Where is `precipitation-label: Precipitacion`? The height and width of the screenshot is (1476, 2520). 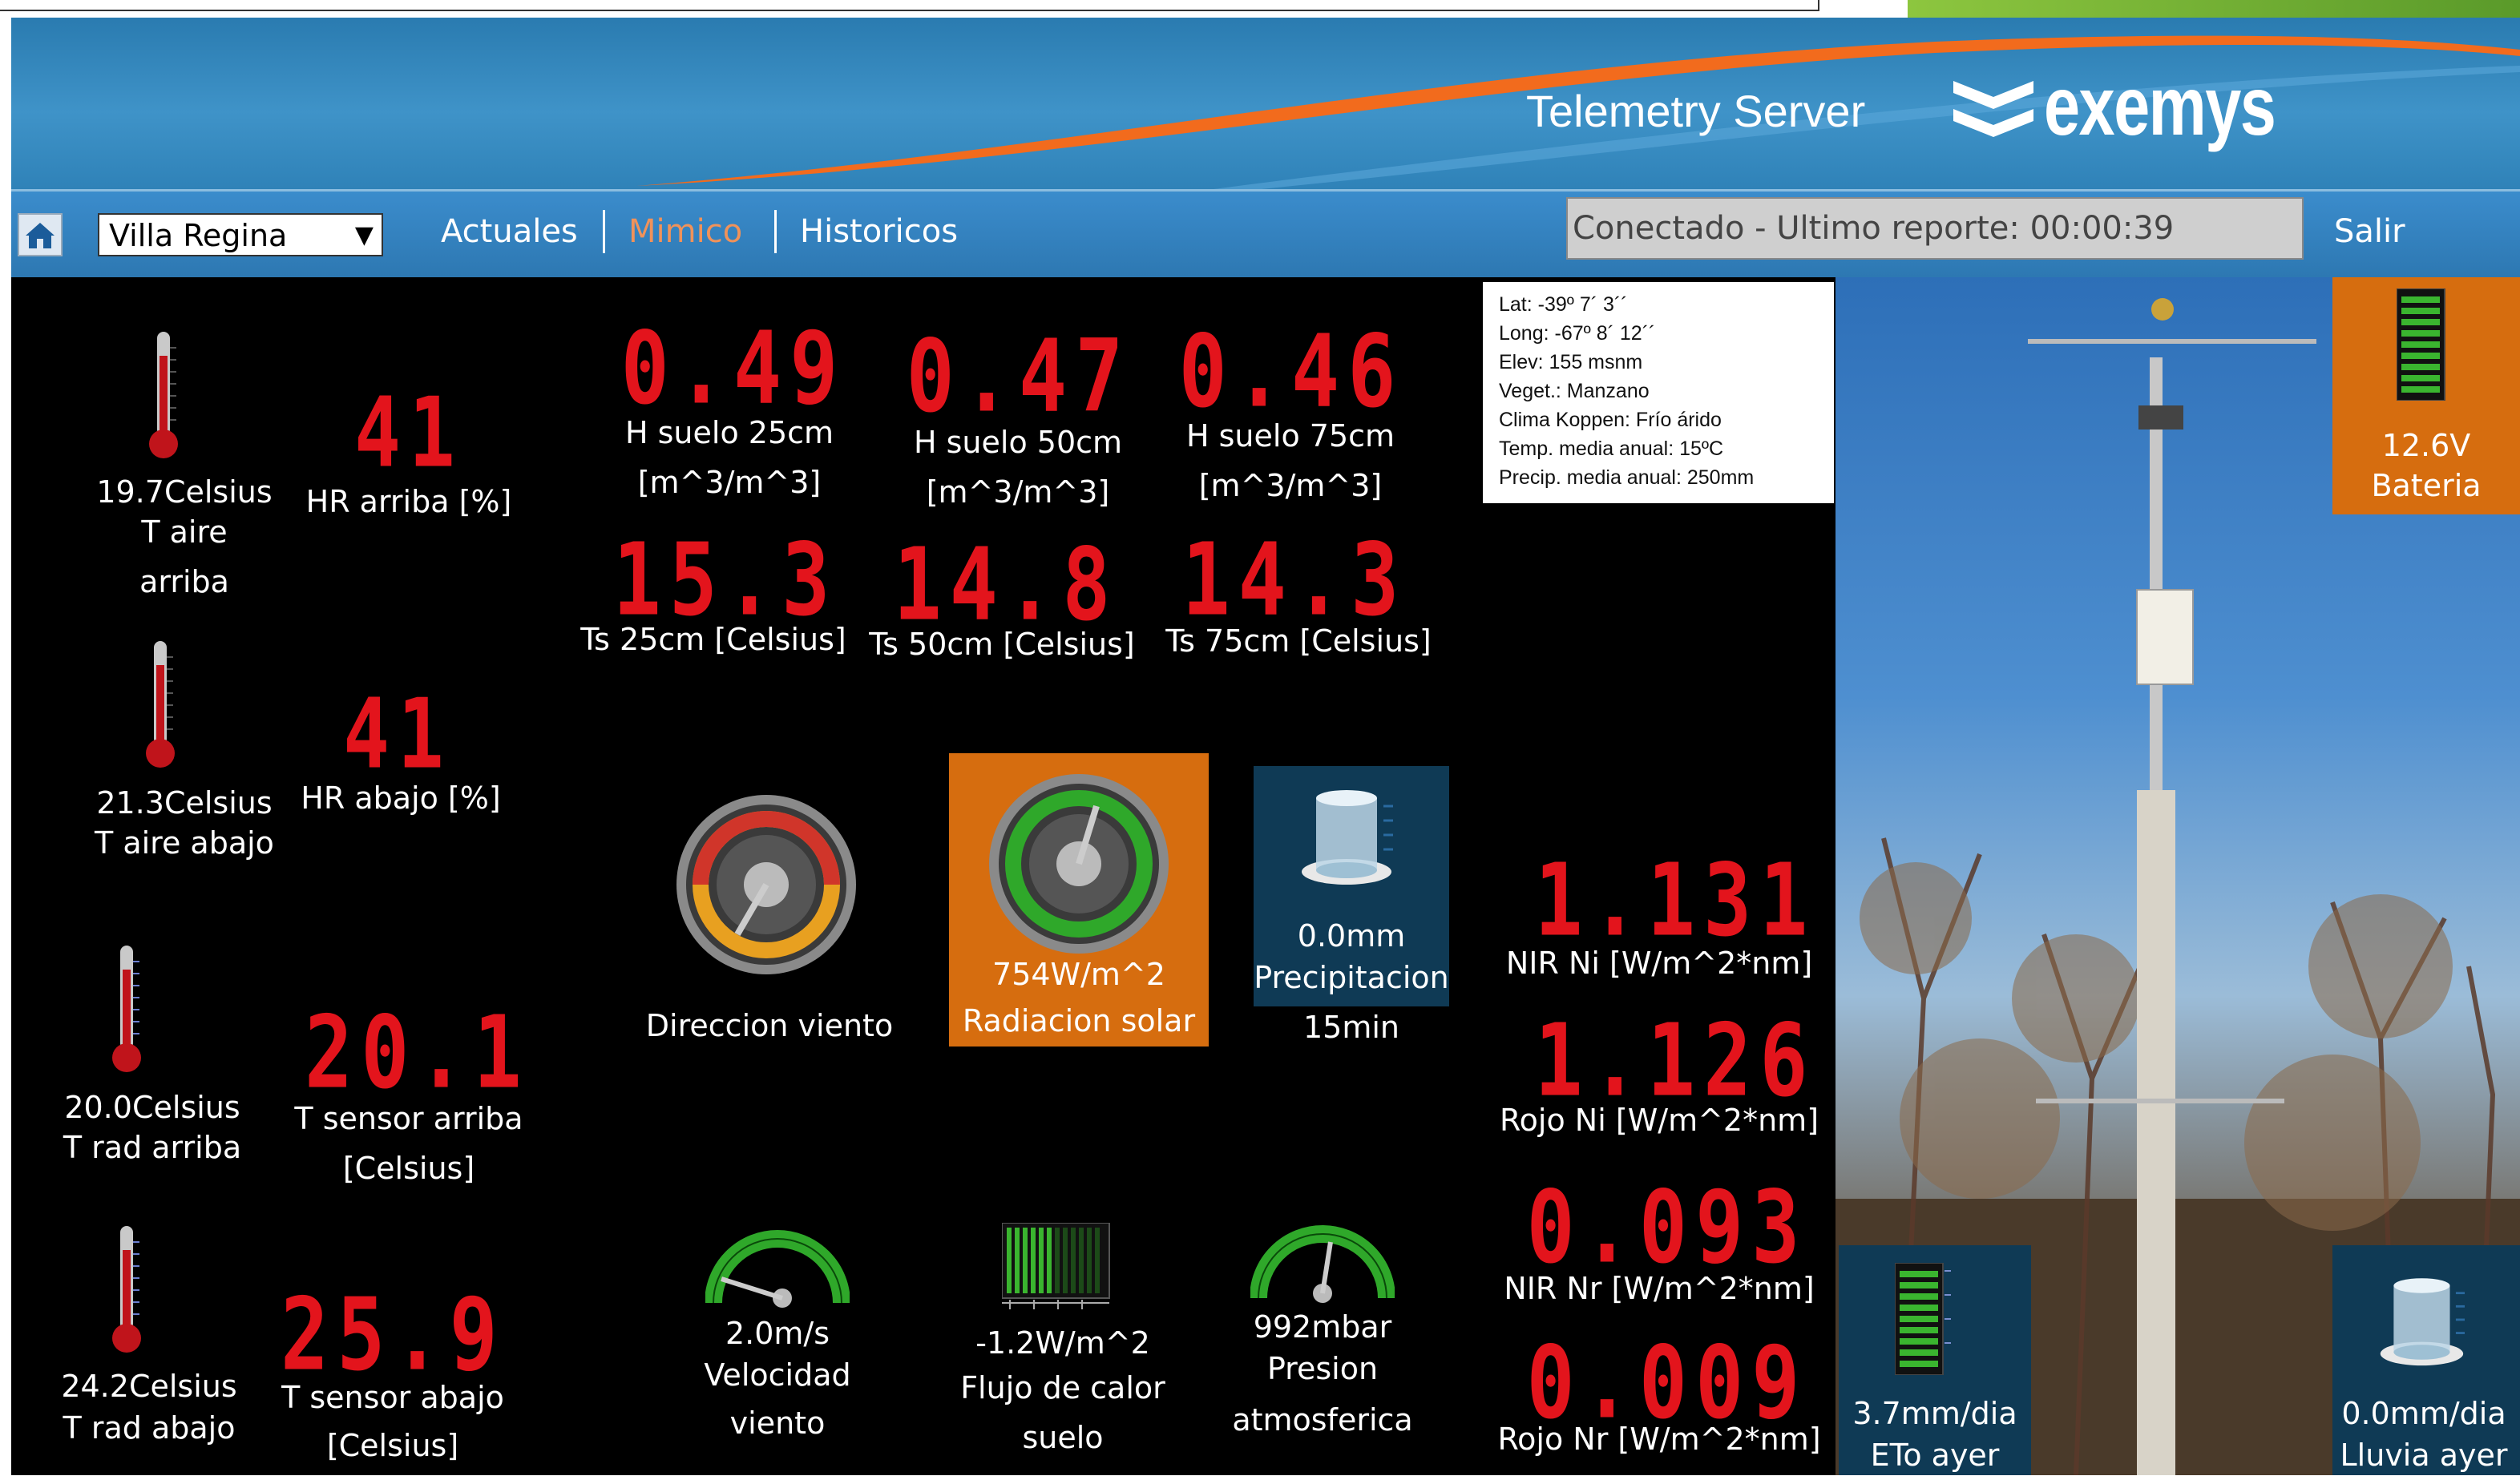 precipitation-label: Precipitacion is located at coordinates (1351, 978).